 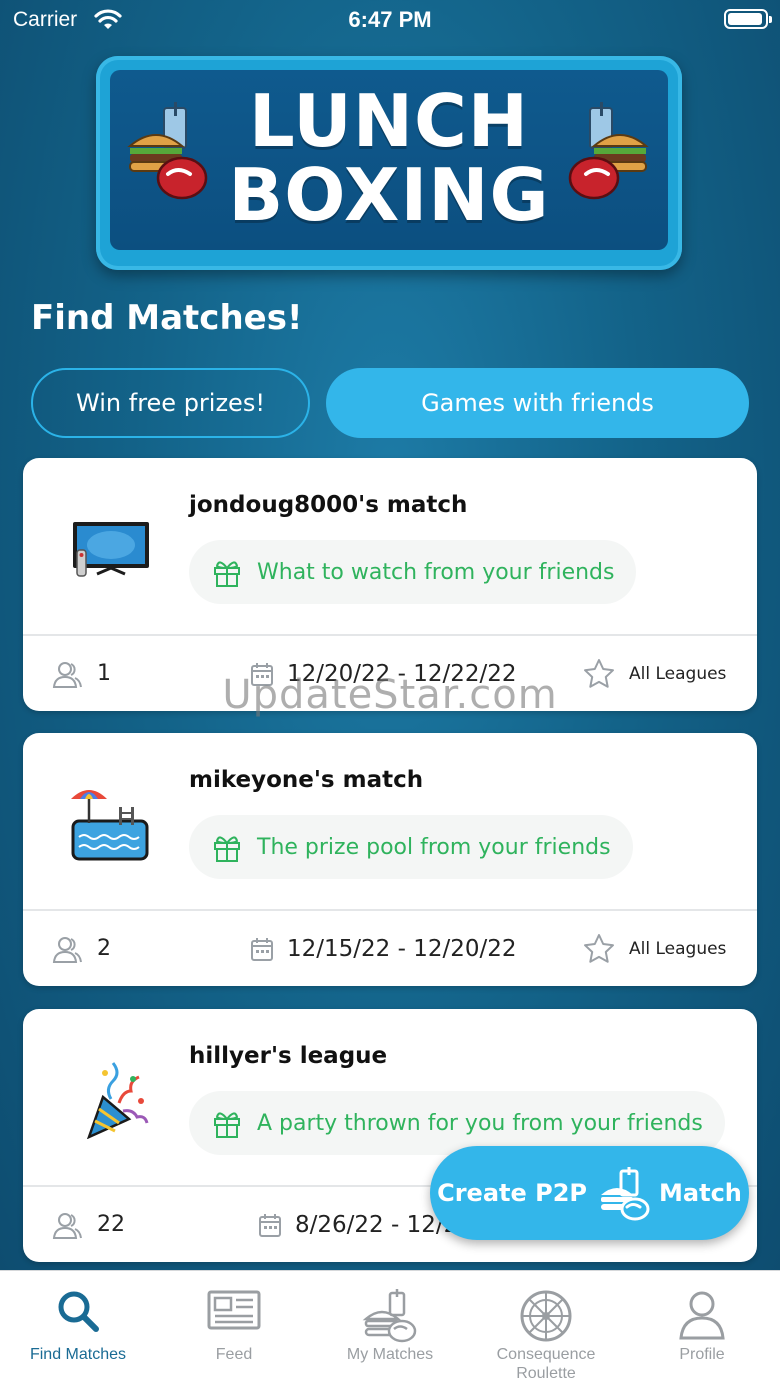 I want to click on match-title: jondoug8000's match, so click(x=328, y=505).